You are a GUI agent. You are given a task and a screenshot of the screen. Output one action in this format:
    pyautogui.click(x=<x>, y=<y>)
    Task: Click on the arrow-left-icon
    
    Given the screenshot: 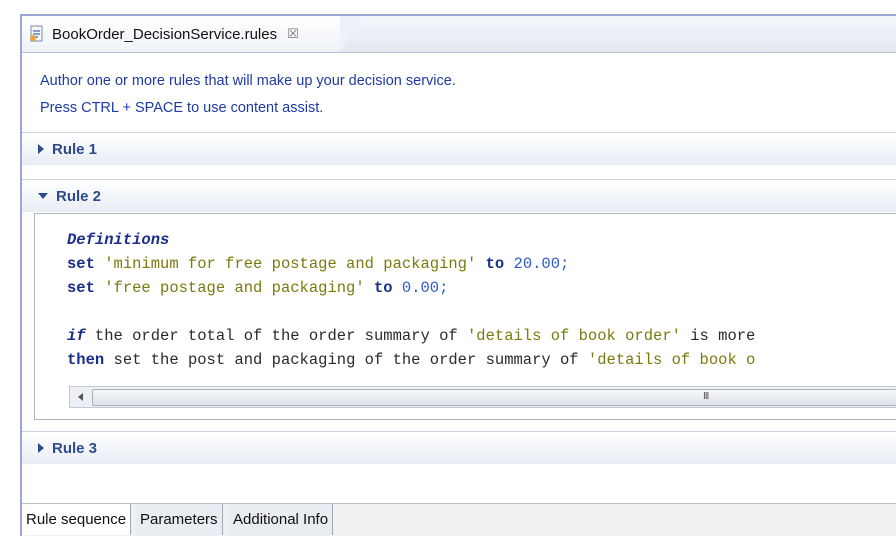 What is the action you would take?
    pyautogui.click(x=80, y=397)
    